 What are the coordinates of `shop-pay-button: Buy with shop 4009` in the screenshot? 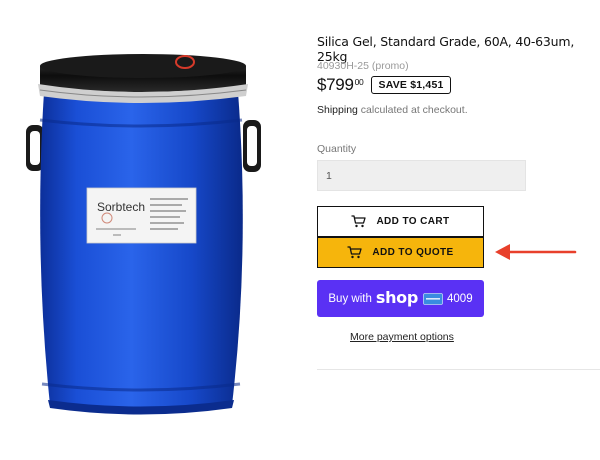 It's located at (400, 298).